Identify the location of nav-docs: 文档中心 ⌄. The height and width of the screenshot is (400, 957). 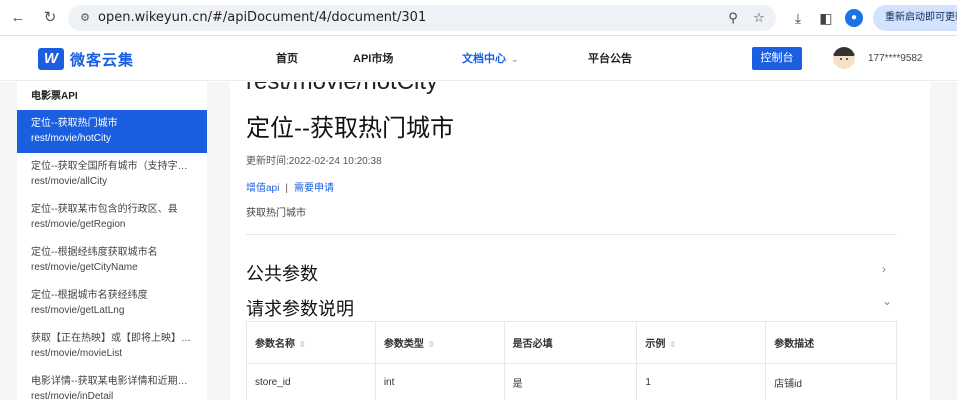
(490, 59).